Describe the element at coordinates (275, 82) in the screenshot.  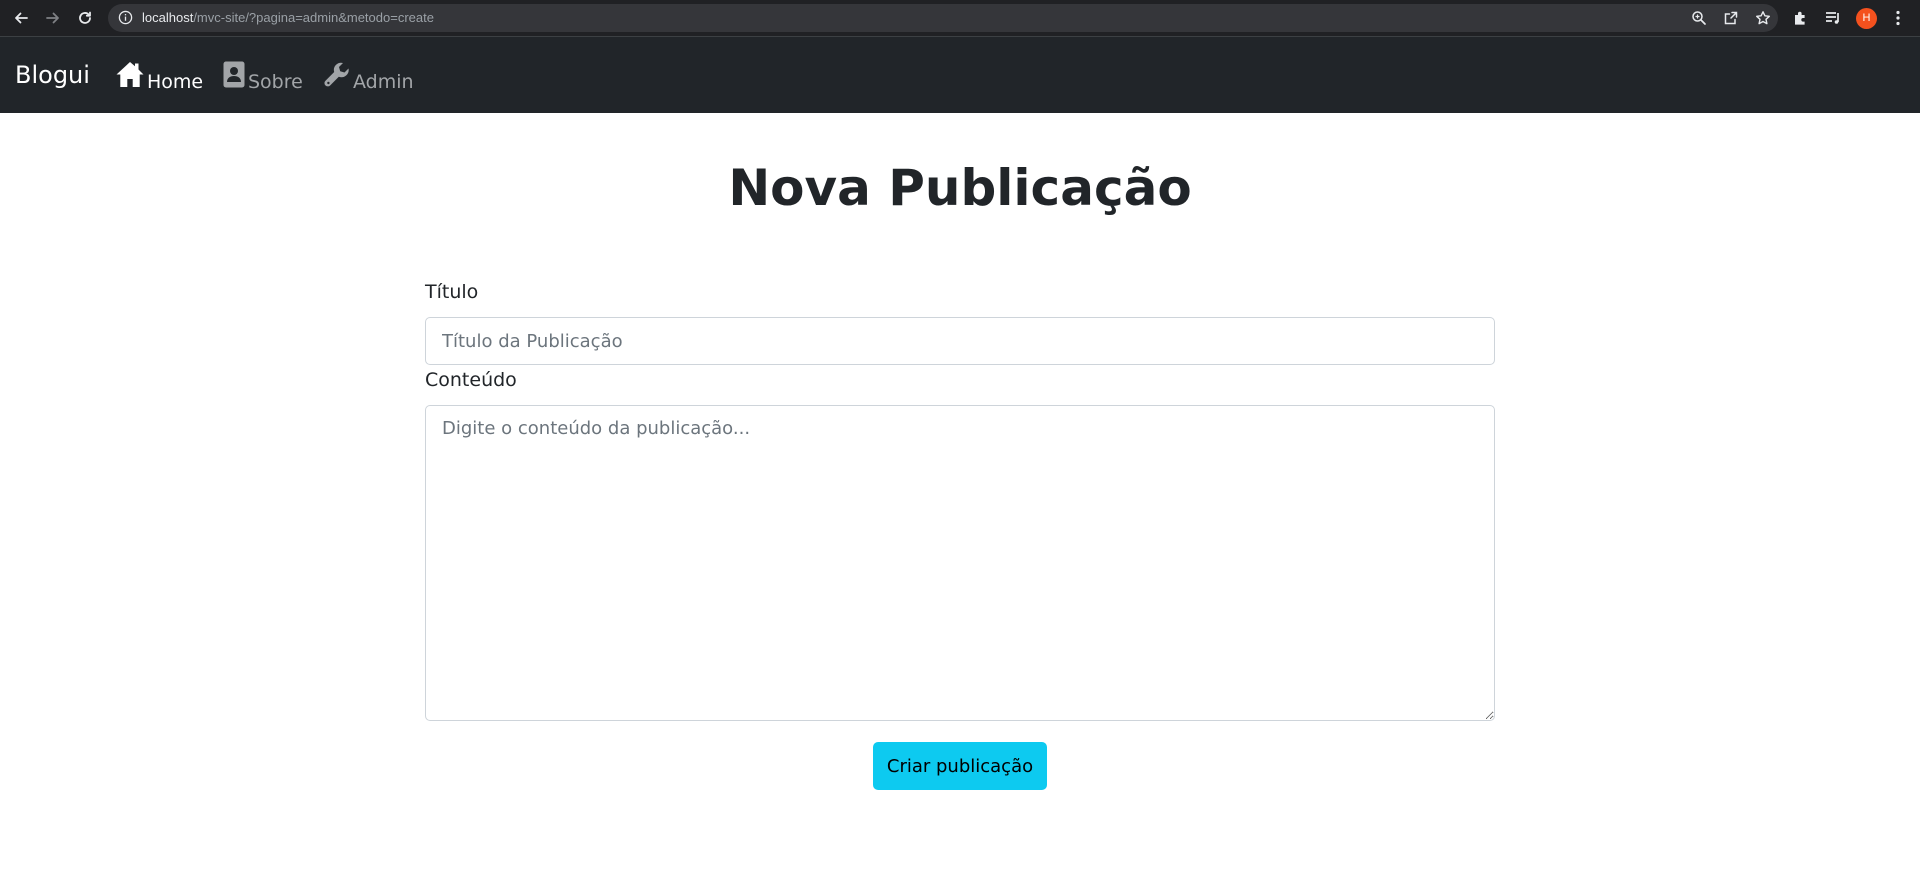
I see `nav-link-label: Sobre` at that location.